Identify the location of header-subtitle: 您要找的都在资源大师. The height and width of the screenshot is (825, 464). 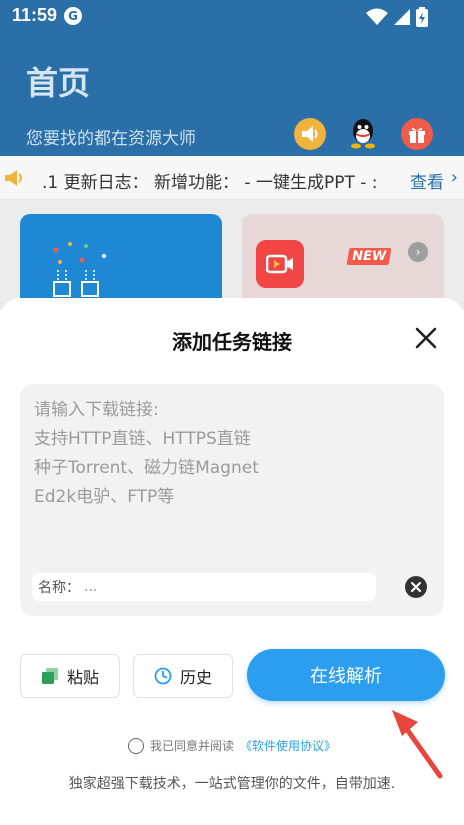
(111, 139).